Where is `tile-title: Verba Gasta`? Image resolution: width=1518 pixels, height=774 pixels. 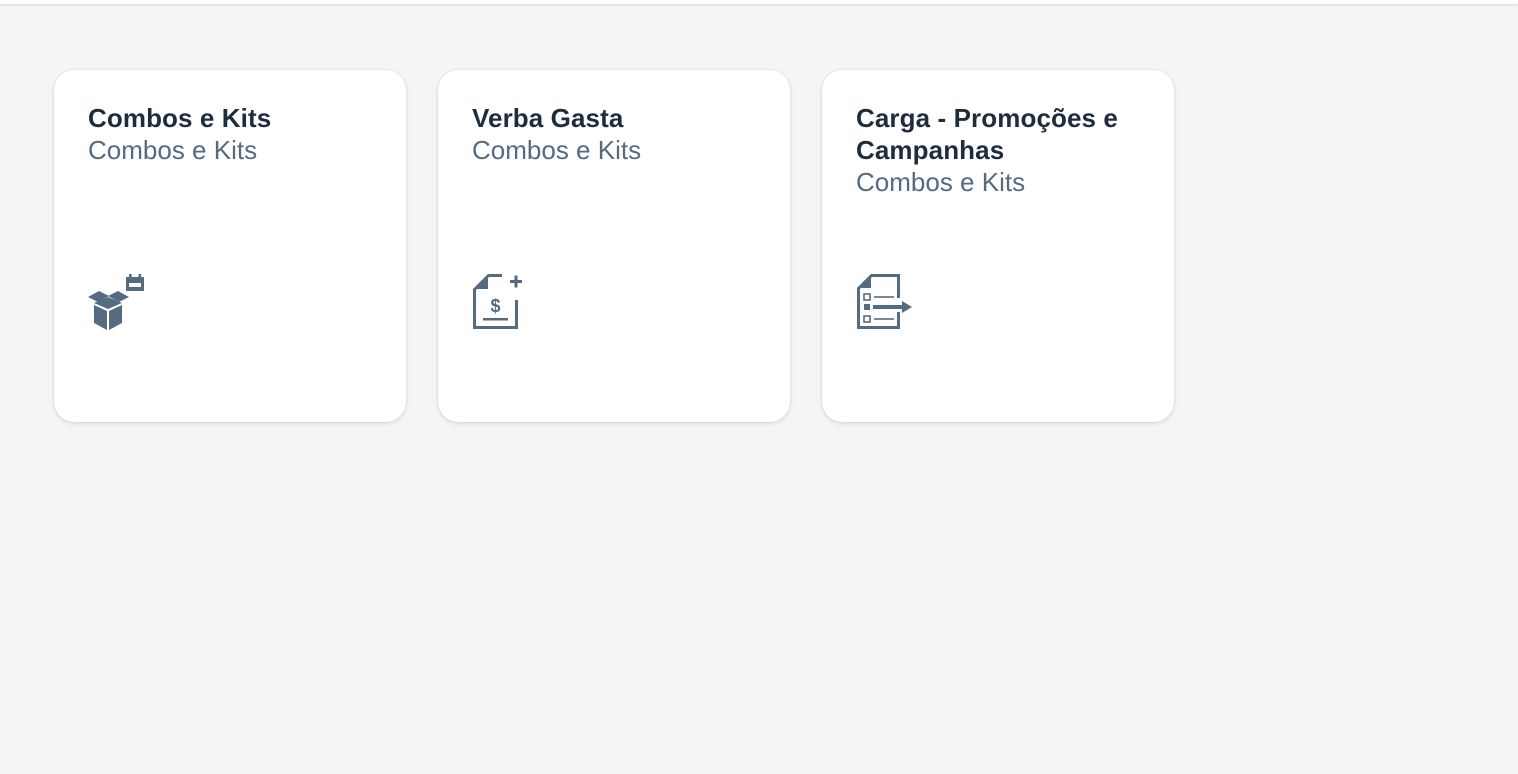
tile-title: Verba Gasta is located at coordinates (548, 118).